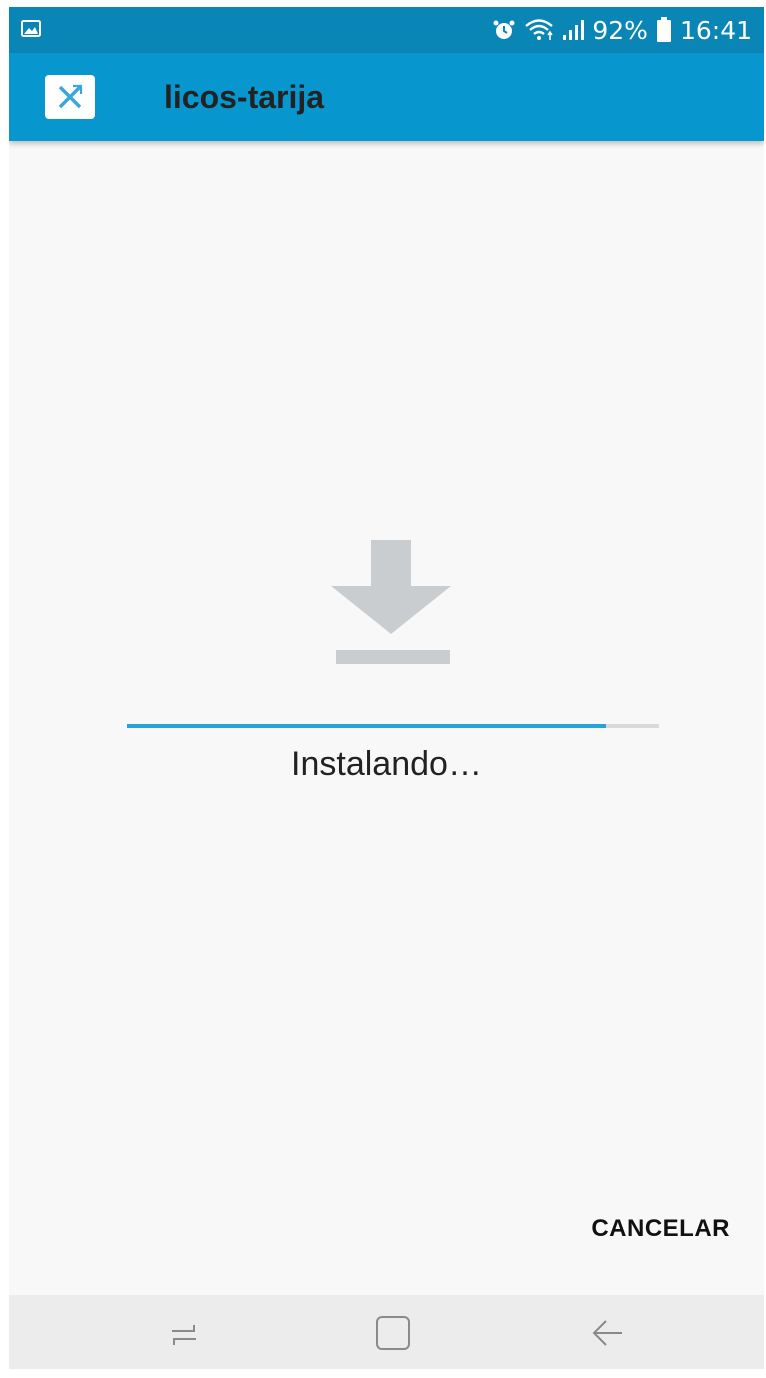 This screenshot has height=1378, width=766. I want to click on status-icons: 92% 16:41, so click(622, 30).